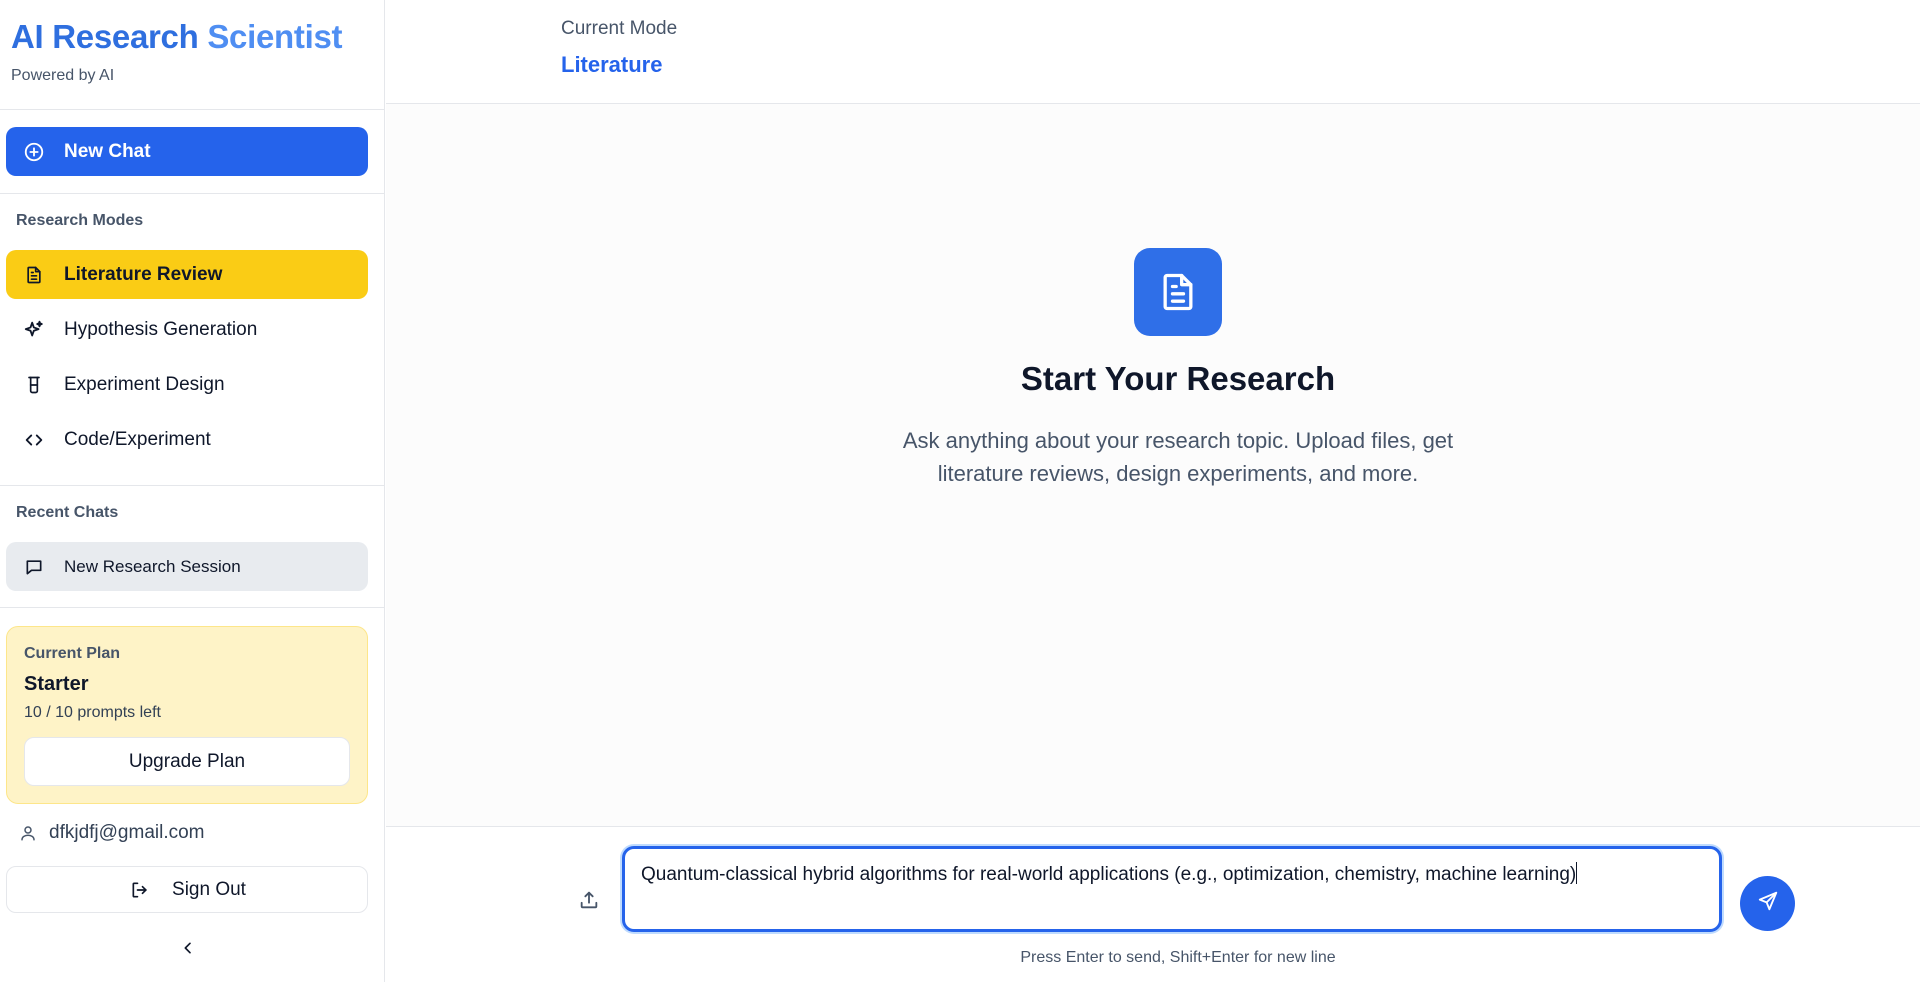 This screenshot has width=1920, height=982. What do you see at coordinates (127, 832) in the screenshot?
I see `user-email: dfkjdfj@gmail.com` at bounding box center [127, 832].